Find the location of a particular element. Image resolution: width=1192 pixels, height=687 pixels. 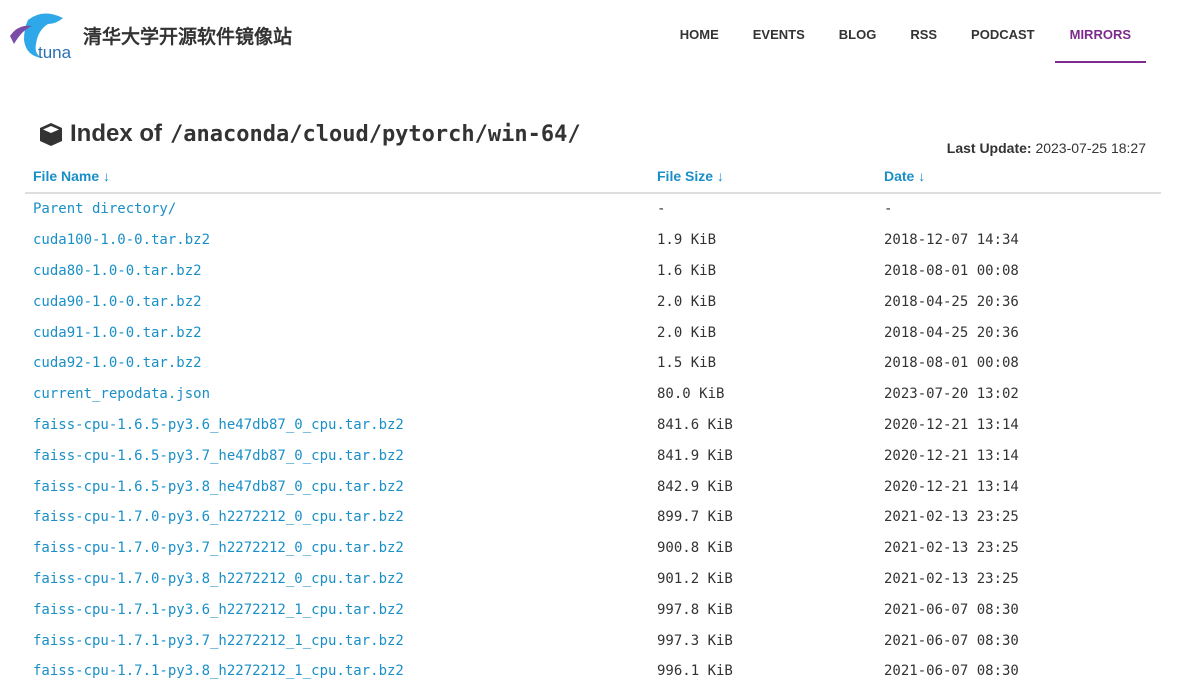

main-nav: HOME EVENTS BLOG RSS PODCAST MIRRORS is located at coordinates (903, 31).